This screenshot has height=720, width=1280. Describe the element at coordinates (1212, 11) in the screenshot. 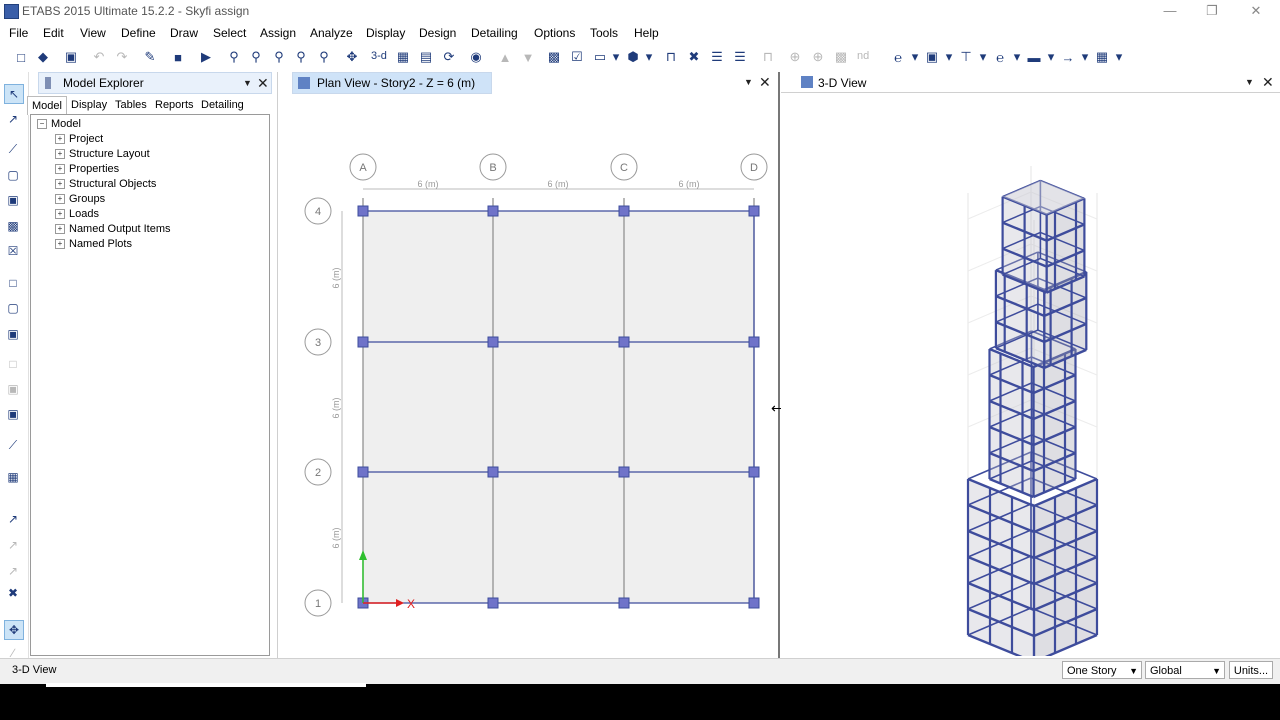

I see `restore-button: ❐` at that location.